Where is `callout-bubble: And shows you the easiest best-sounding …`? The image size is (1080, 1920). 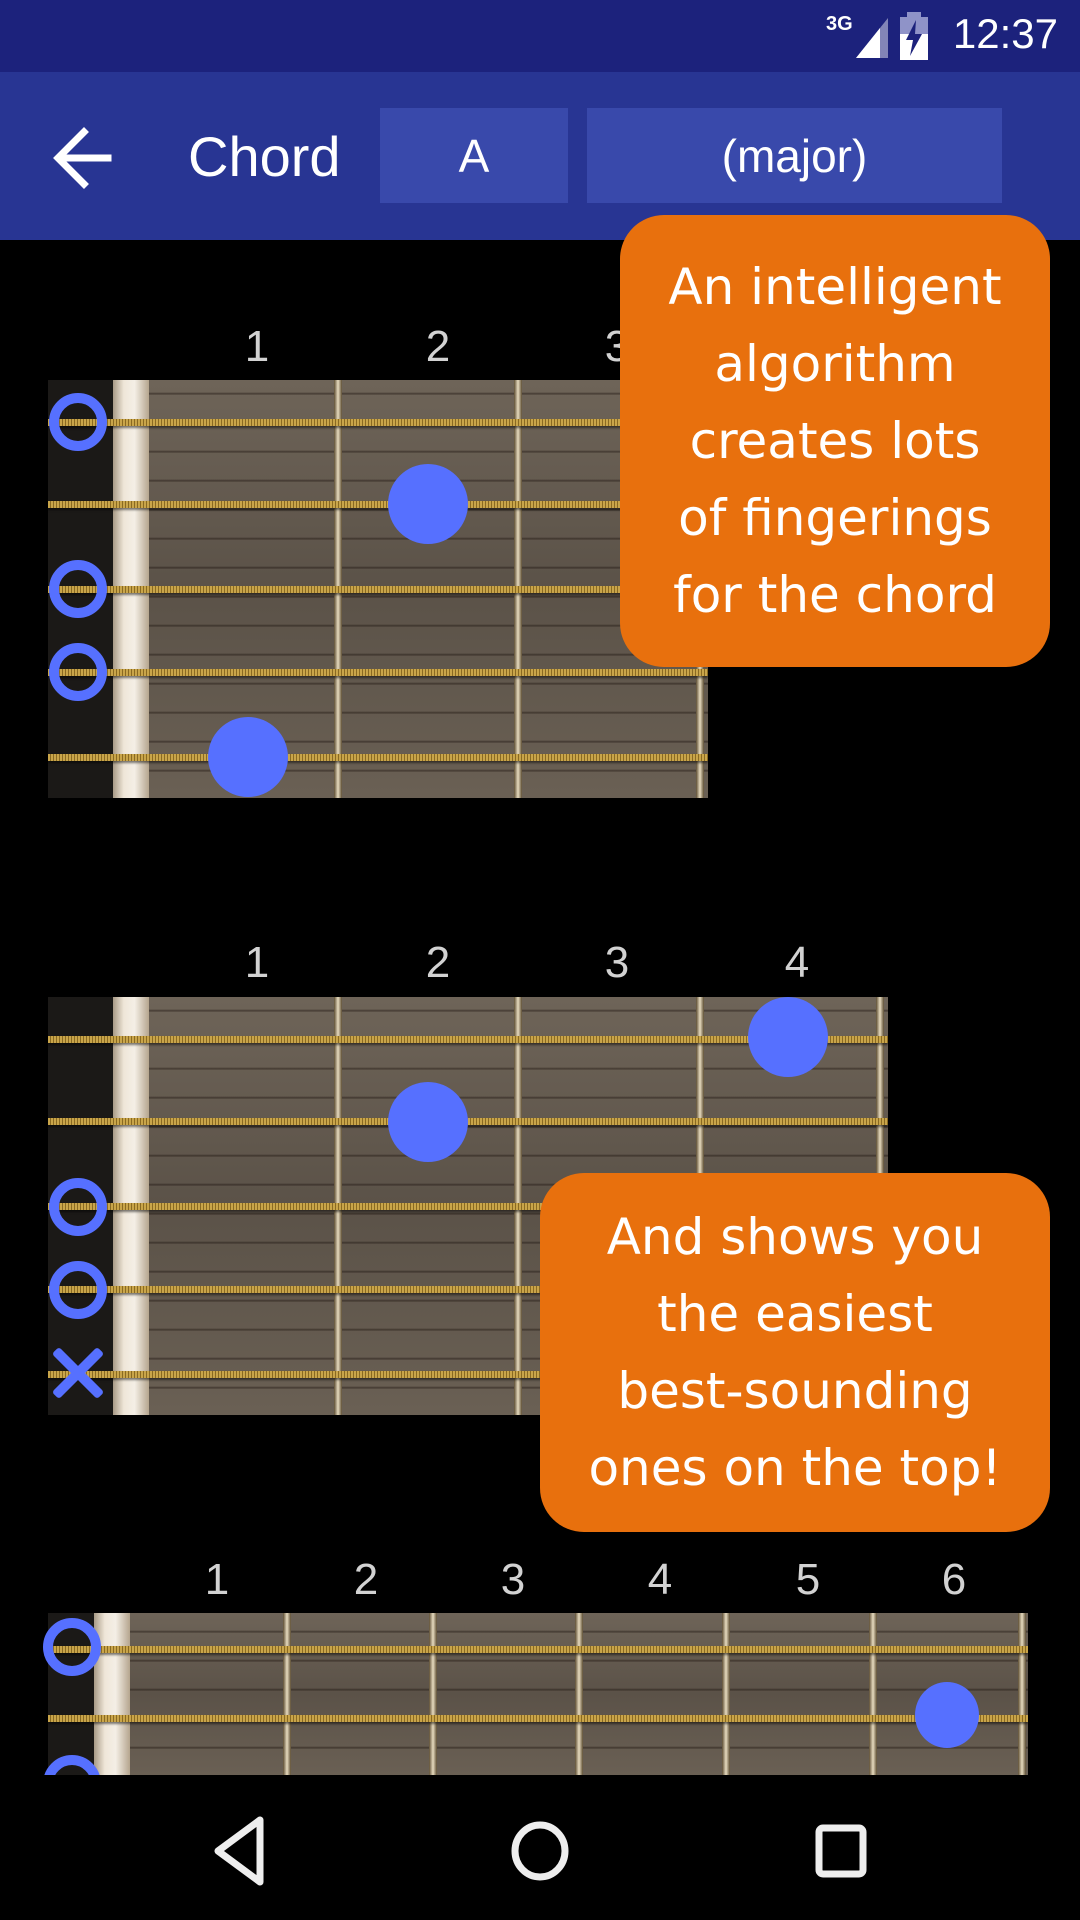 callout-bubble: And shows you the easiest best-sounding … is located at coordinates (795, 1352).